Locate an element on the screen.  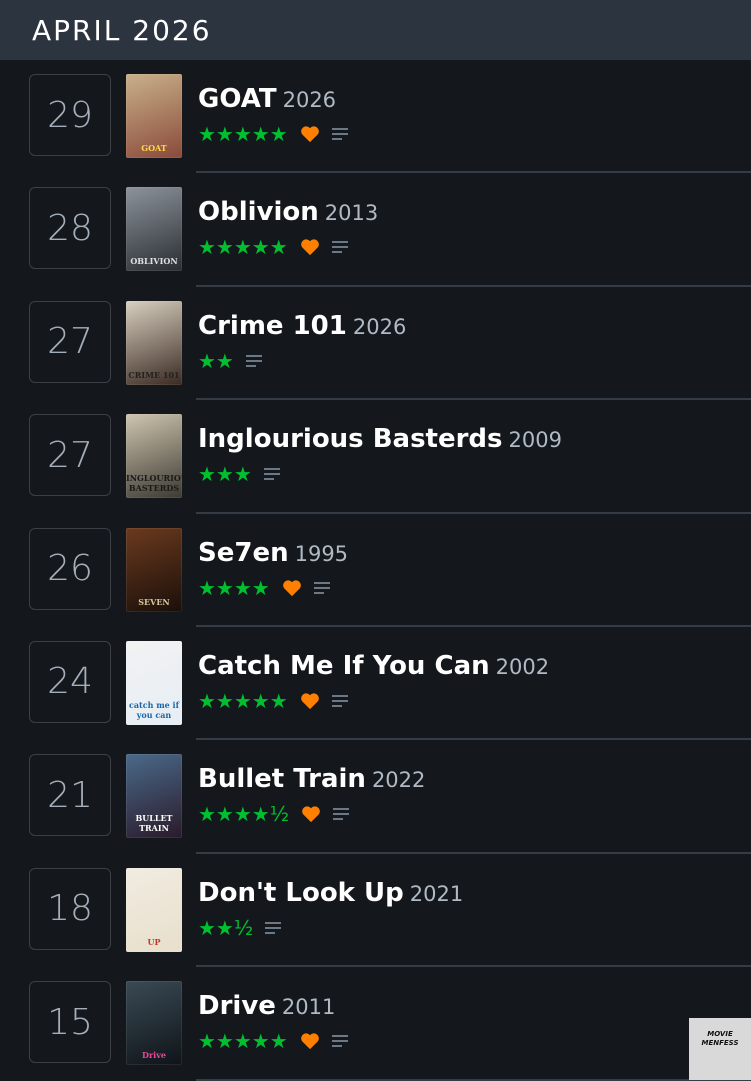
rating-line: ★★ is located at coordinates (474, 361).